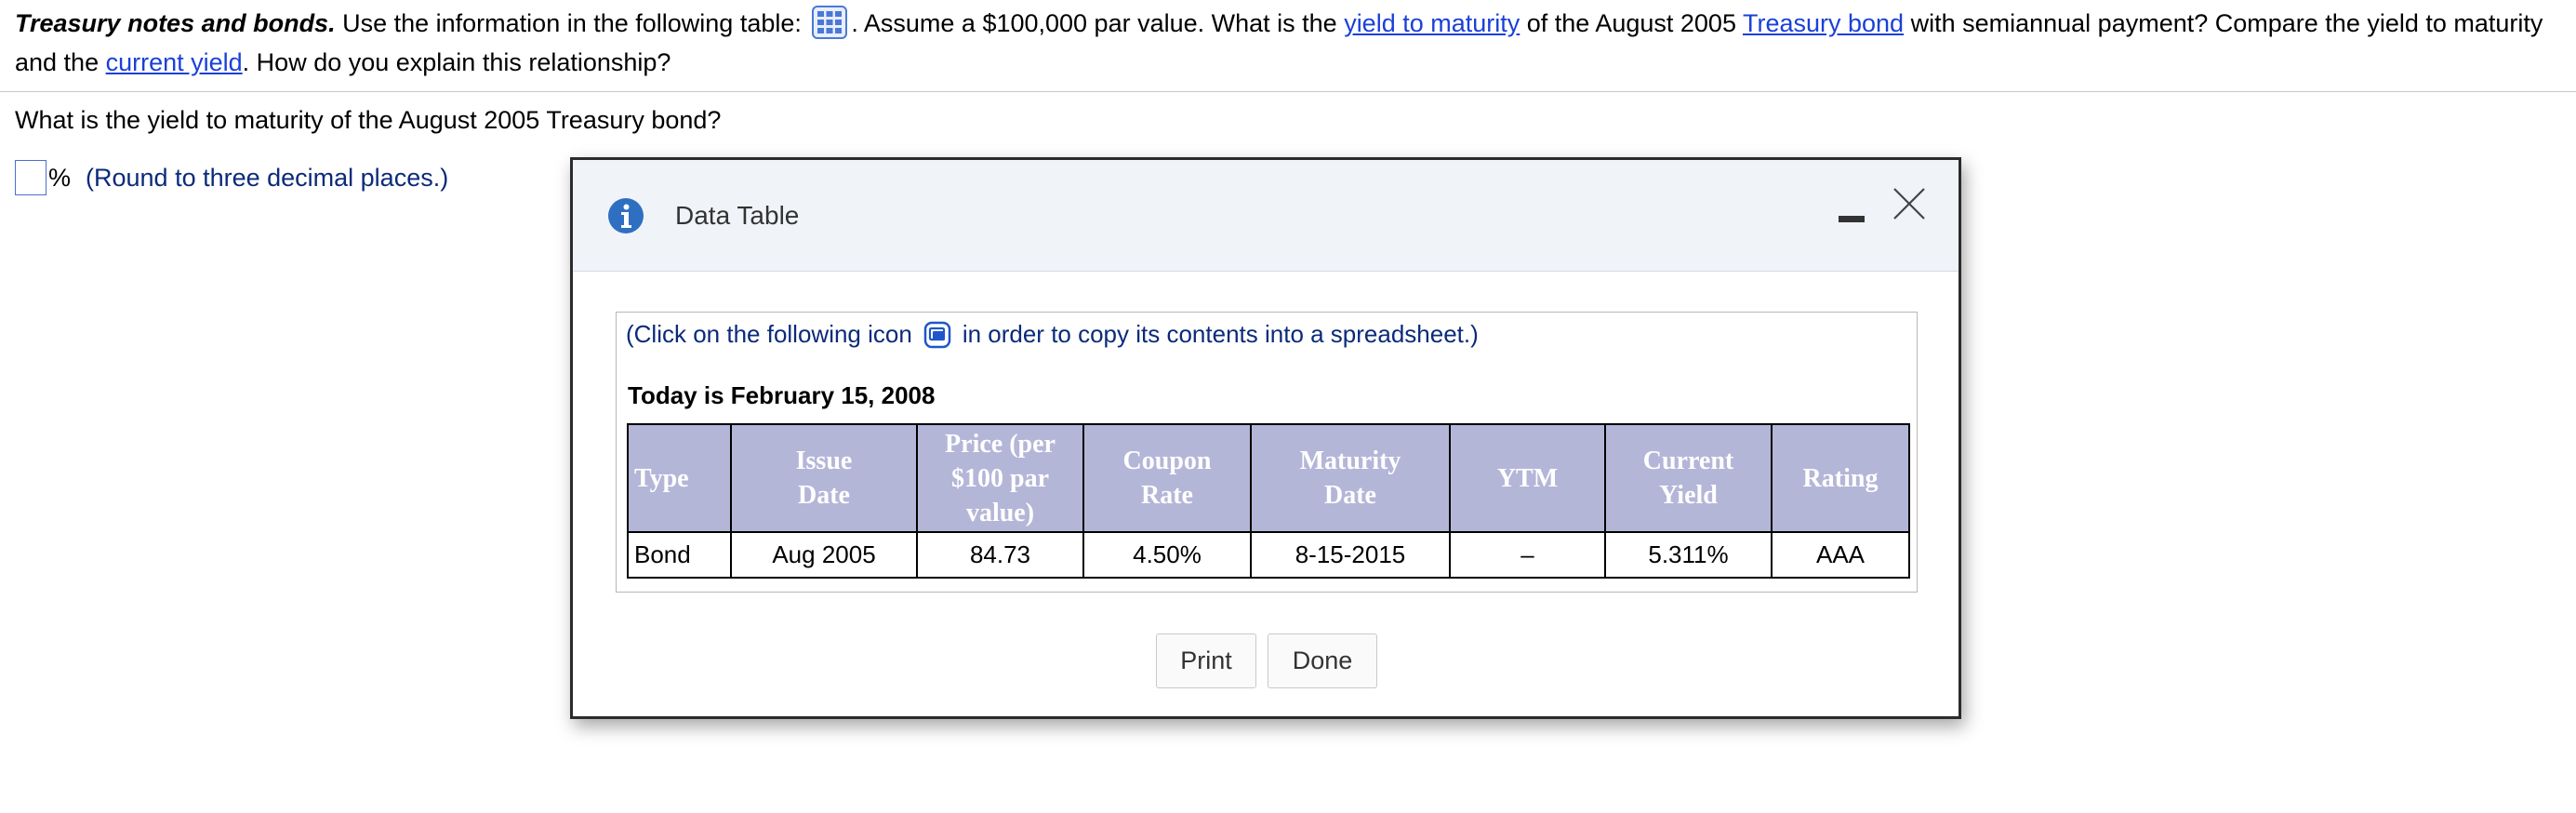 This screenshot has height=813, width=2576. I want to click on cell-coupon-rate: 4.50%, so click(1167, 555).